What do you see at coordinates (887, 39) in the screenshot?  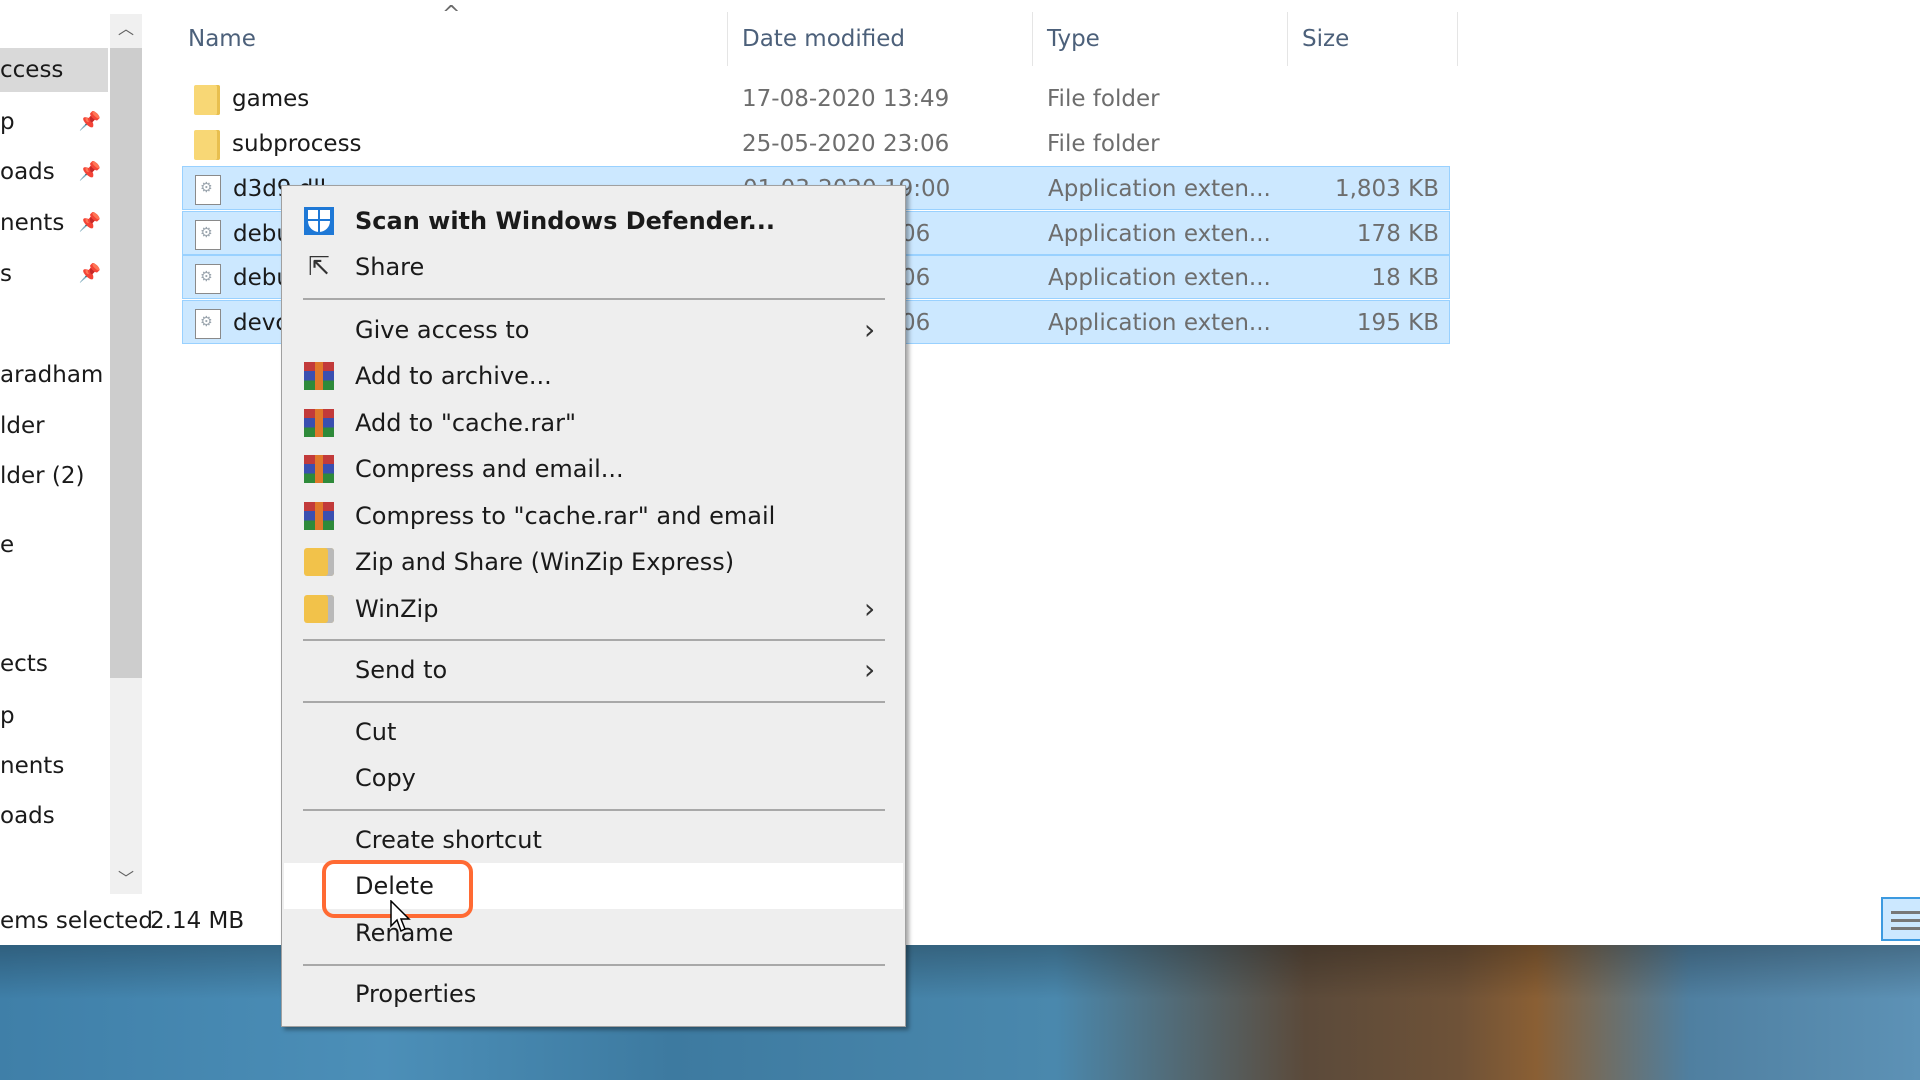 I see `column-header-date-modified: Date modified` at bounding box center [887, 39].